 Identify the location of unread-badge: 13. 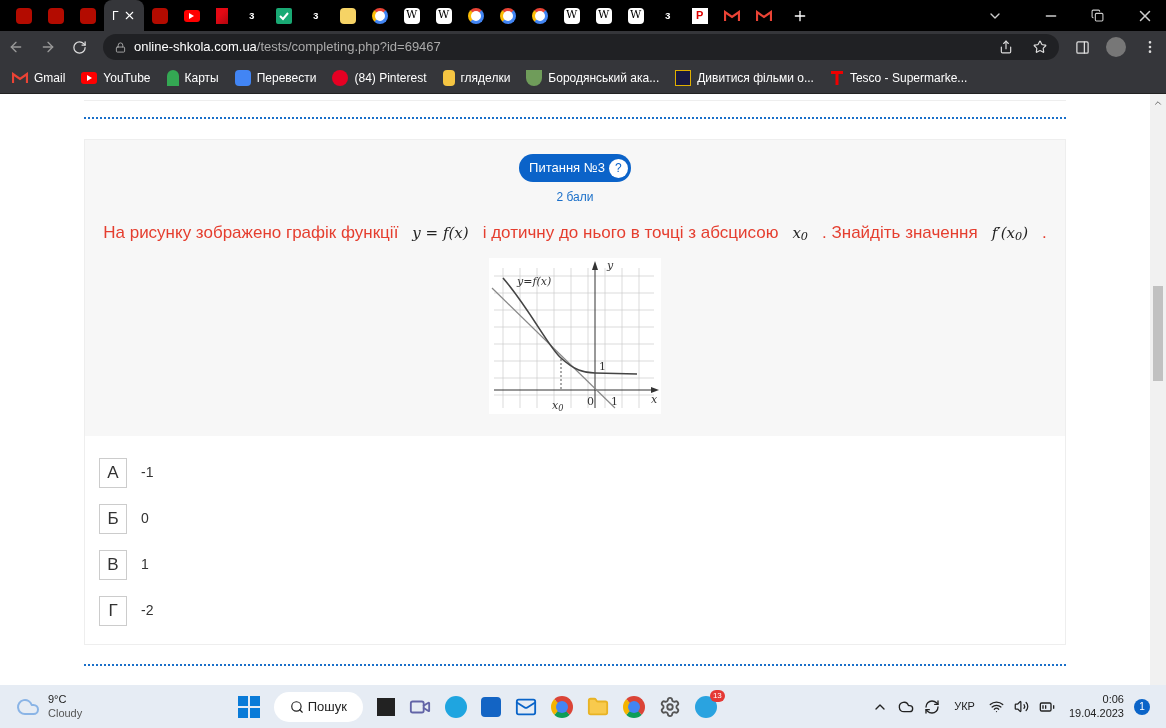
(717, 695).